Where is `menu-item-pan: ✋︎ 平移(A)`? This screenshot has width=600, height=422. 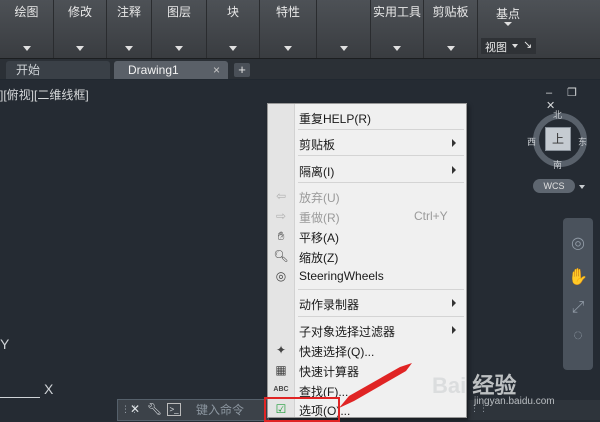
menu-item-pan: ✋︎ 平移(A) is located at coordinates (367, 236).